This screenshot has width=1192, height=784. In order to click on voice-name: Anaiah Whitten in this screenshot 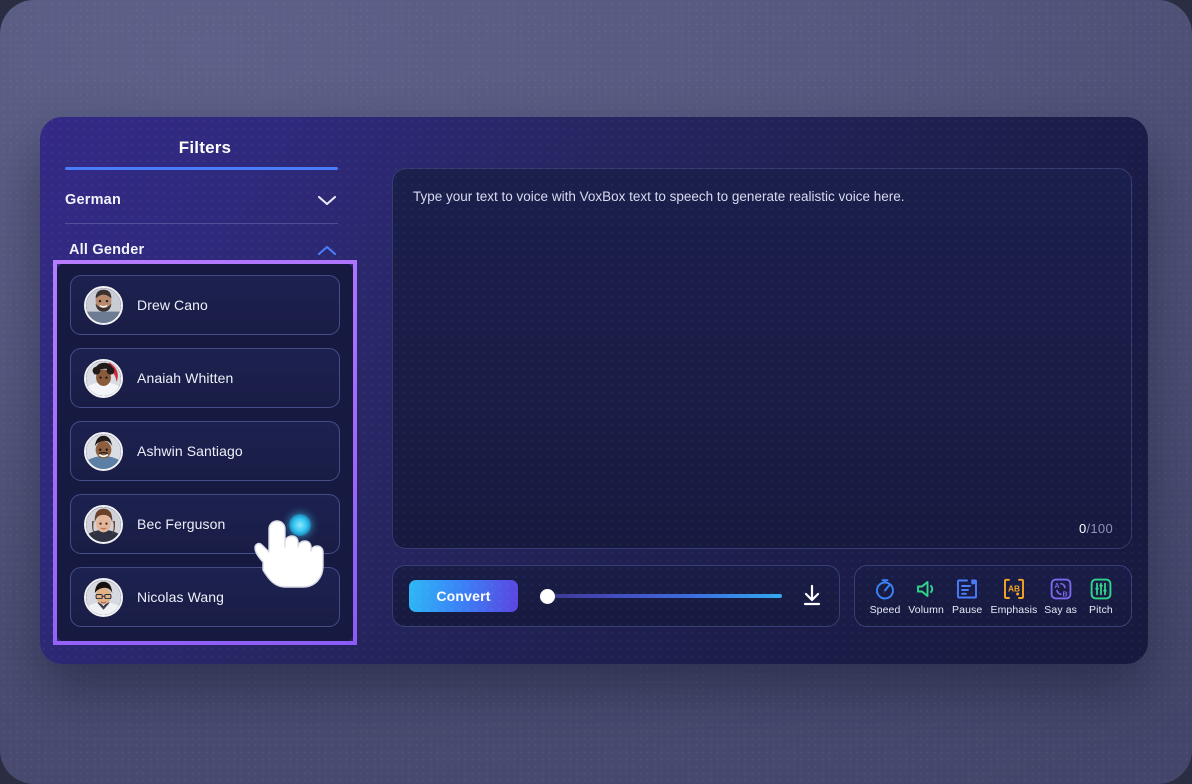, I will do `click(185, 378)`.